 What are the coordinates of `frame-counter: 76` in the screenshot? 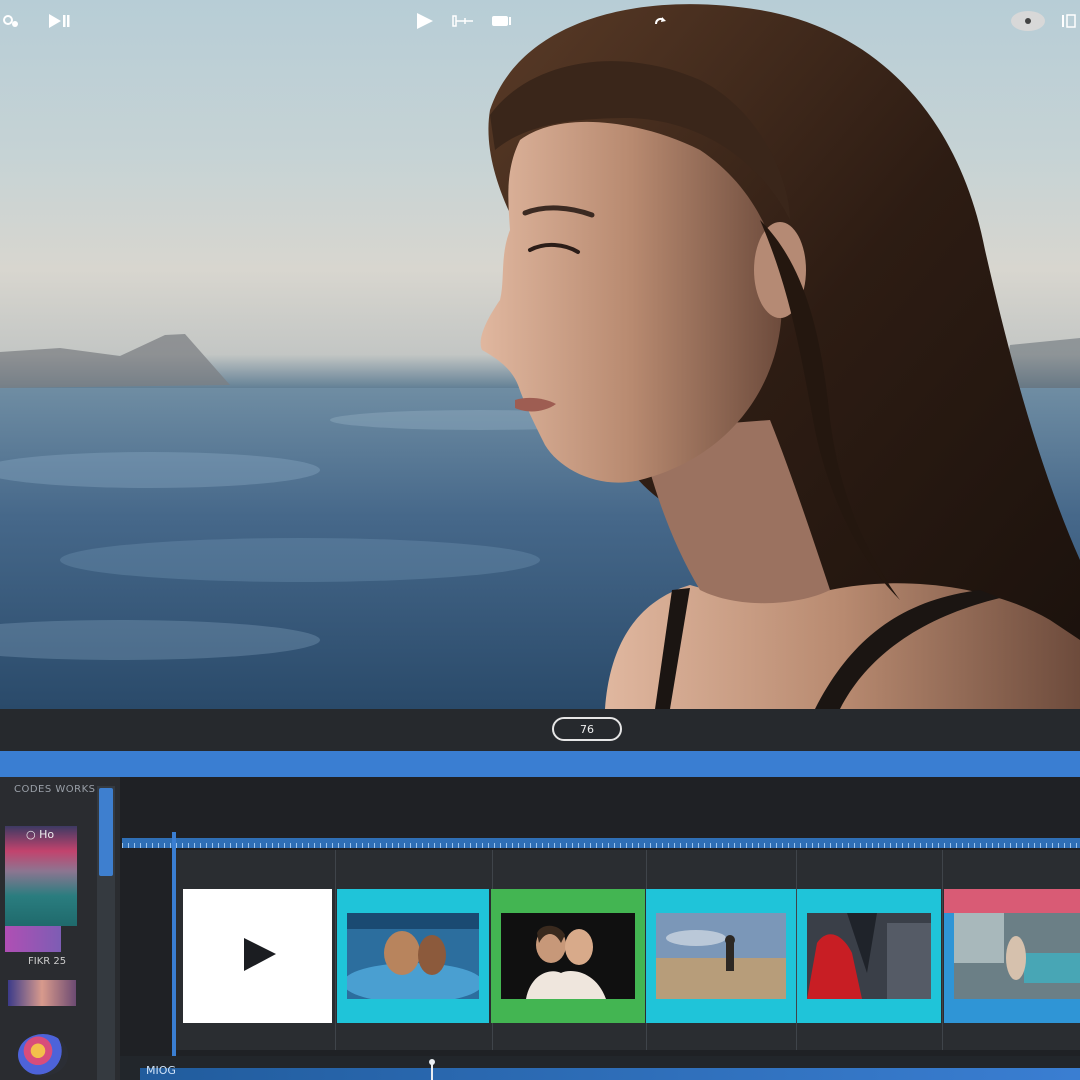 It's located at (587, 729).